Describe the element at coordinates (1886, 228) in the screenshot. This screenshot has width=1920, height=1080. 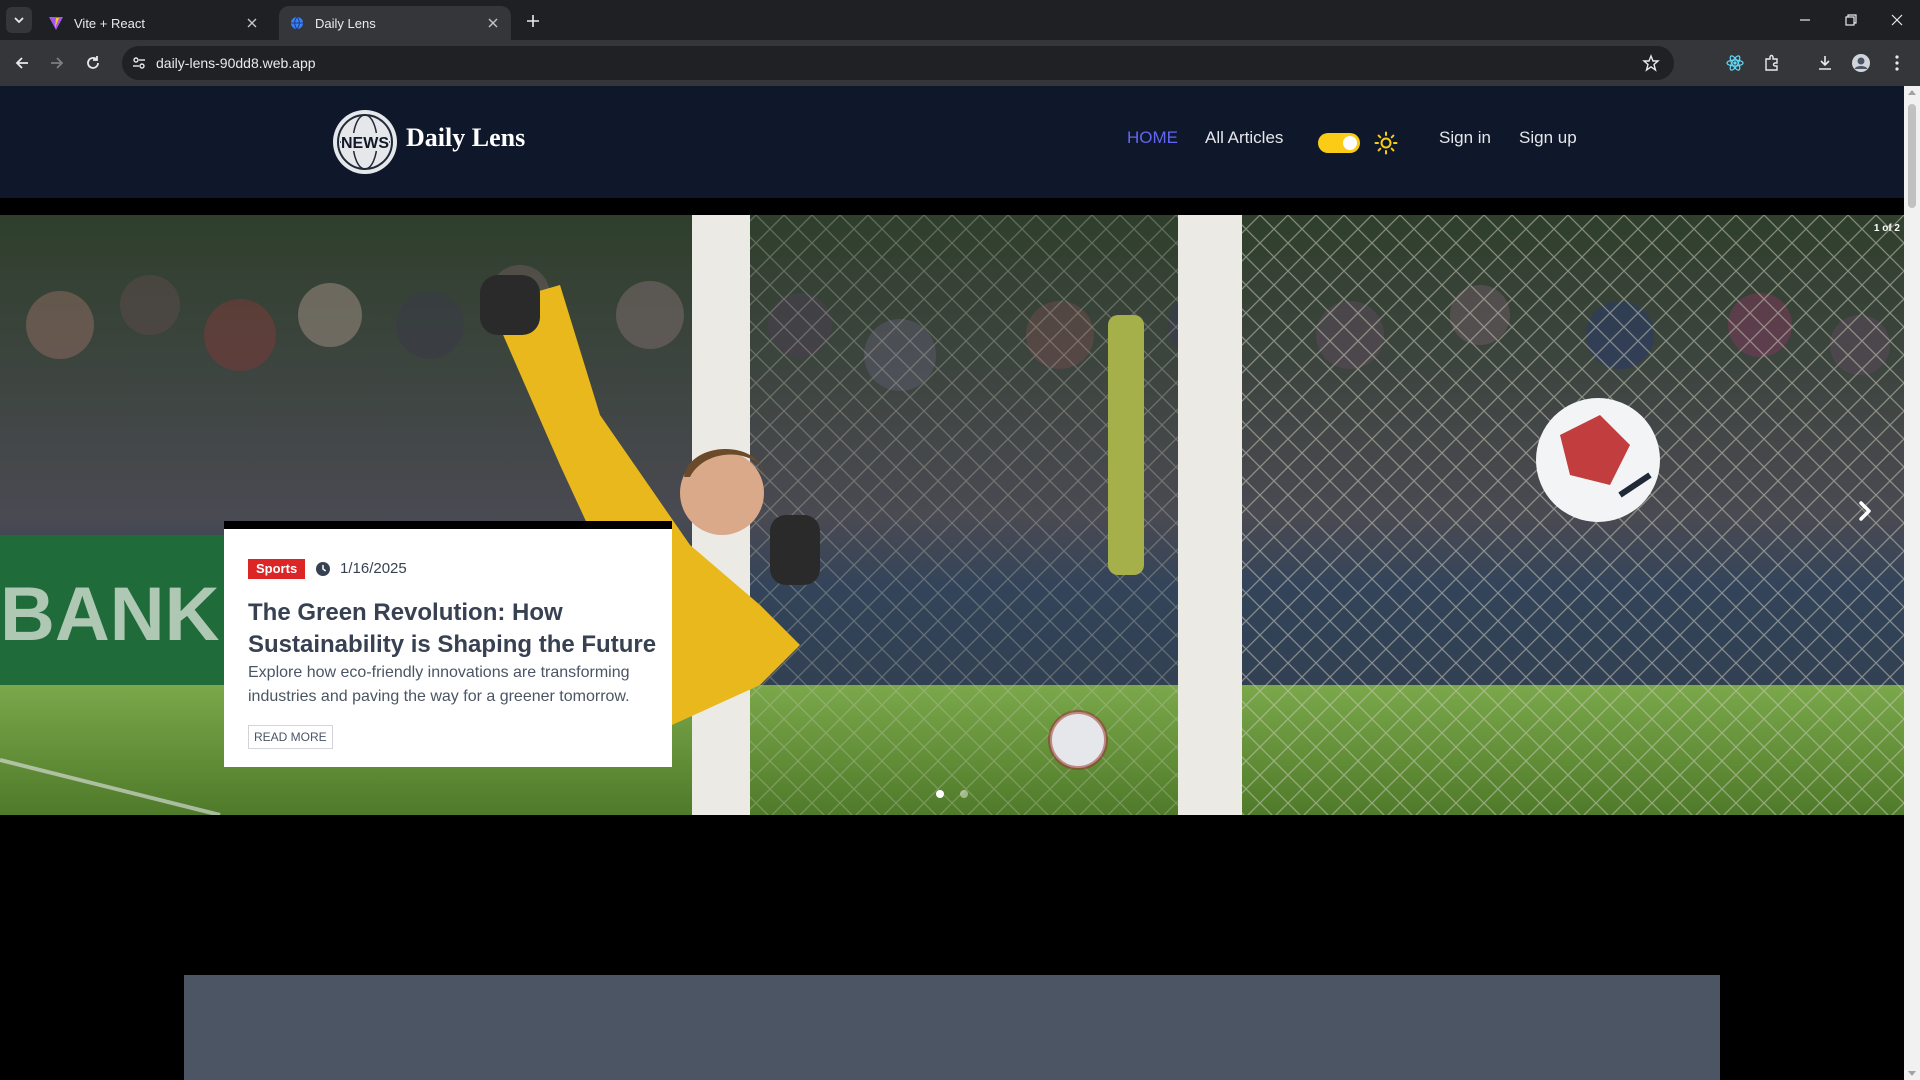
I see `slide-counter: 1 of 2` at that location.